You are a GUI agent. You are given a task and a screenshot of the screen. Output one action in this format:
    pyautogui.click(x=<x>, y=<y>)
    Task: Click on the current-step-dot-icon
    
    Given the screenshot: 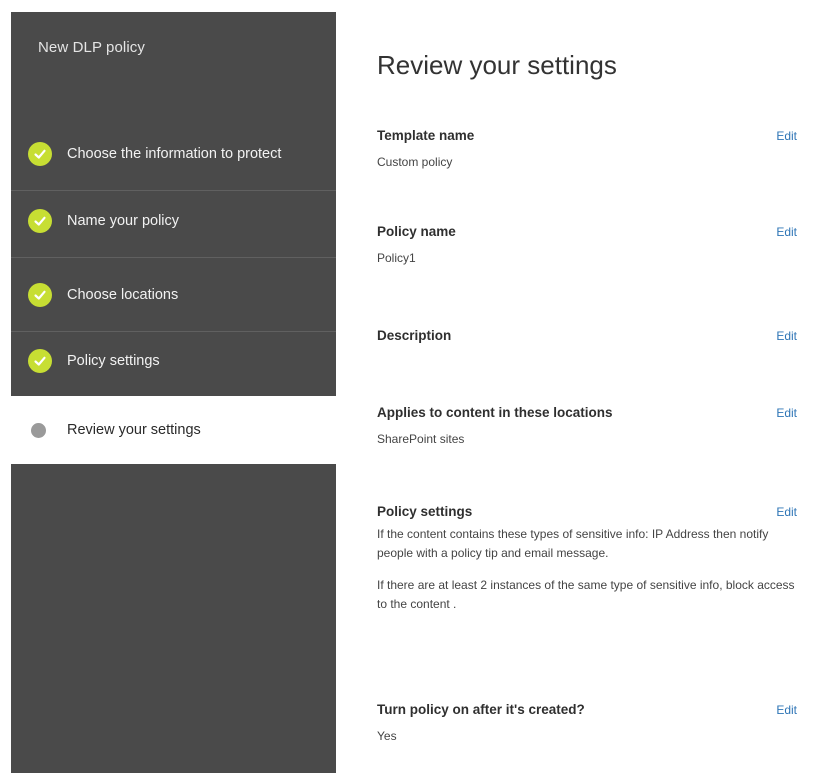 What is the action you would take?
    pyautogui.click(x=38, y=430)
    